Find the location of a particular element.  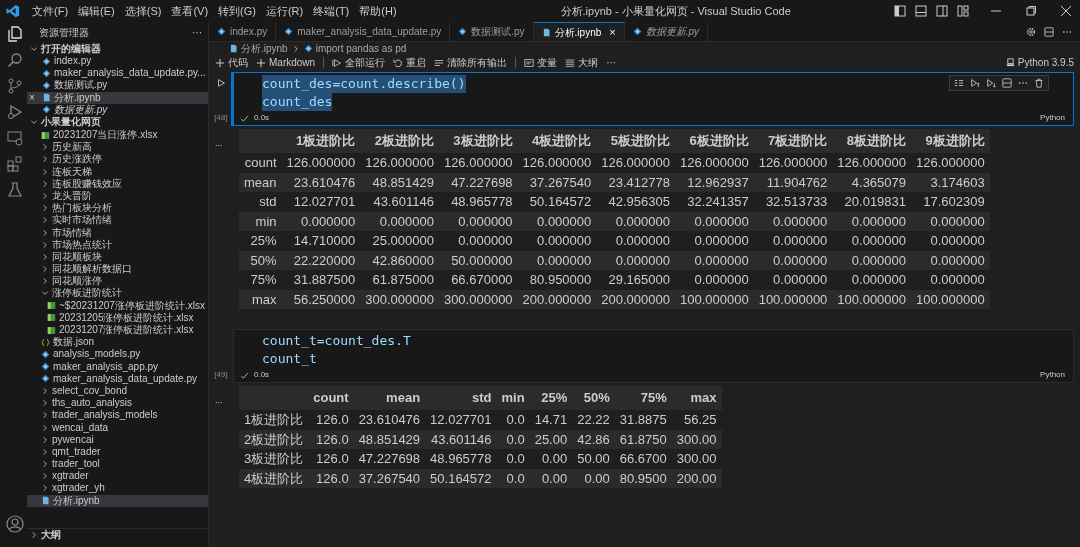

file-item: maker_analysis_data_update.py is located at coordinates (117, 378).